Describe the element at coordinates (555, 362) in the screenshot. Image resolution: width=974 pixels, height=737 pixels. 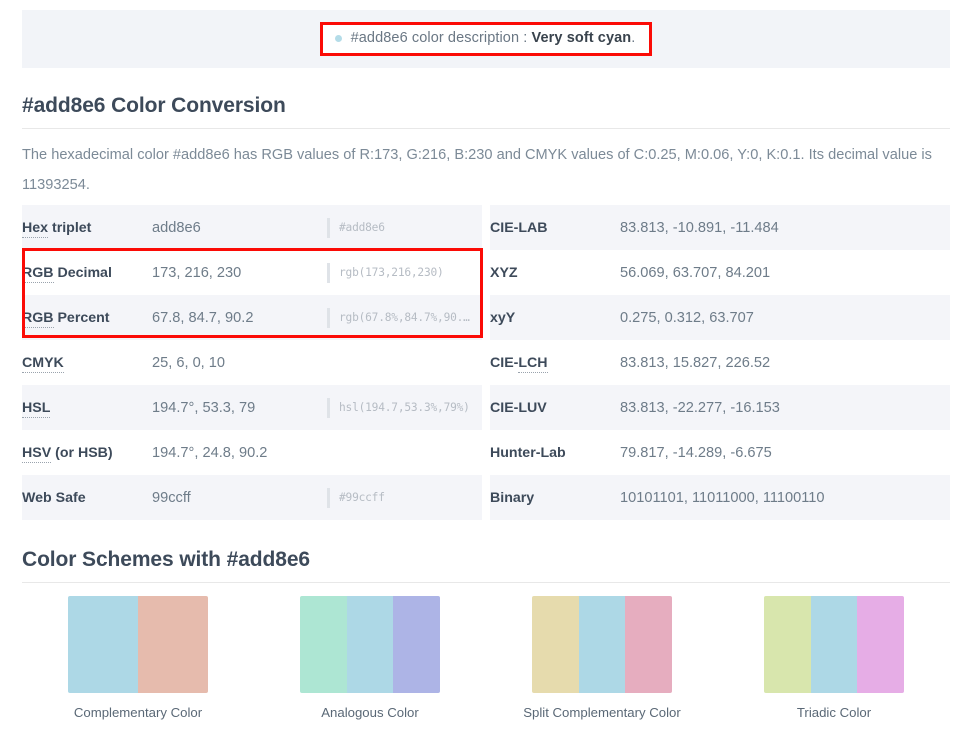
I see `row-label: CIE-LCH` at that location.